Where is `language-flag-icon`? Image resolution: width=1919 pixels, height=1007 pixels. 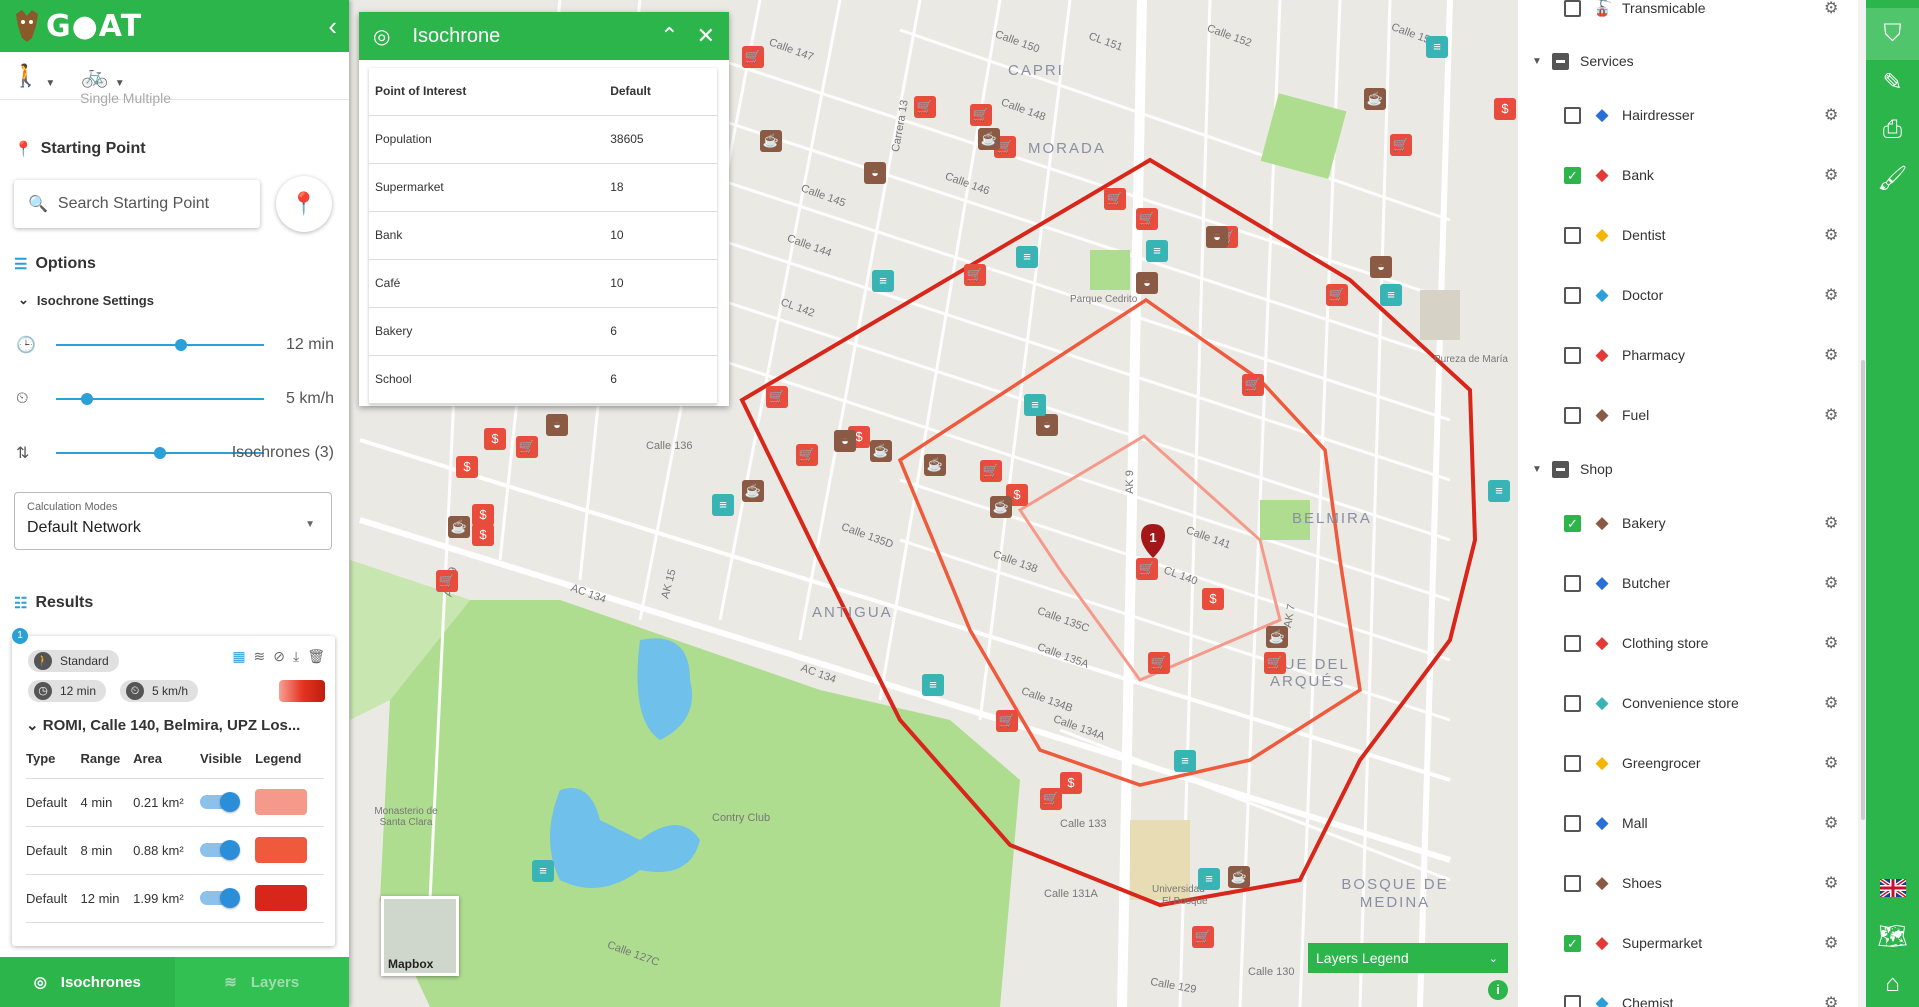 language-flag-icon is located at coordinates (1892, 888).